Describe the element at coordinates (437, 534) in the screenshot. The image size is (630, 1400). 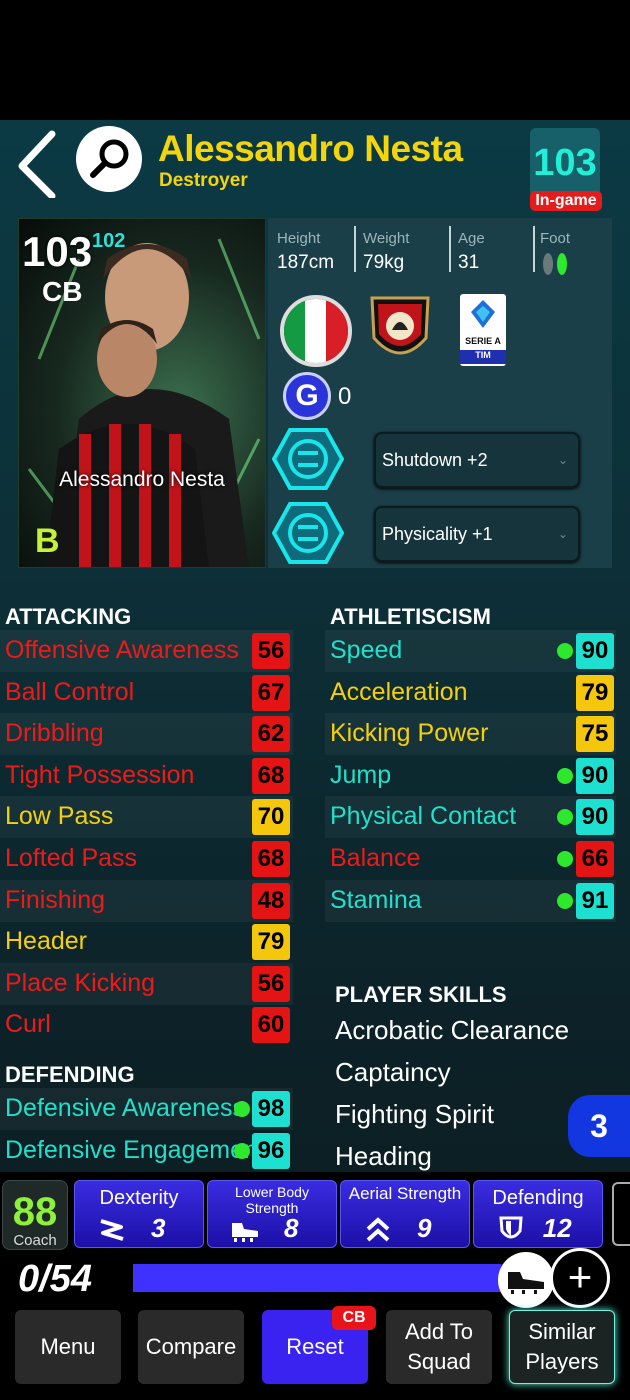
I see `booster-2-value: Physicality +1` at that location.